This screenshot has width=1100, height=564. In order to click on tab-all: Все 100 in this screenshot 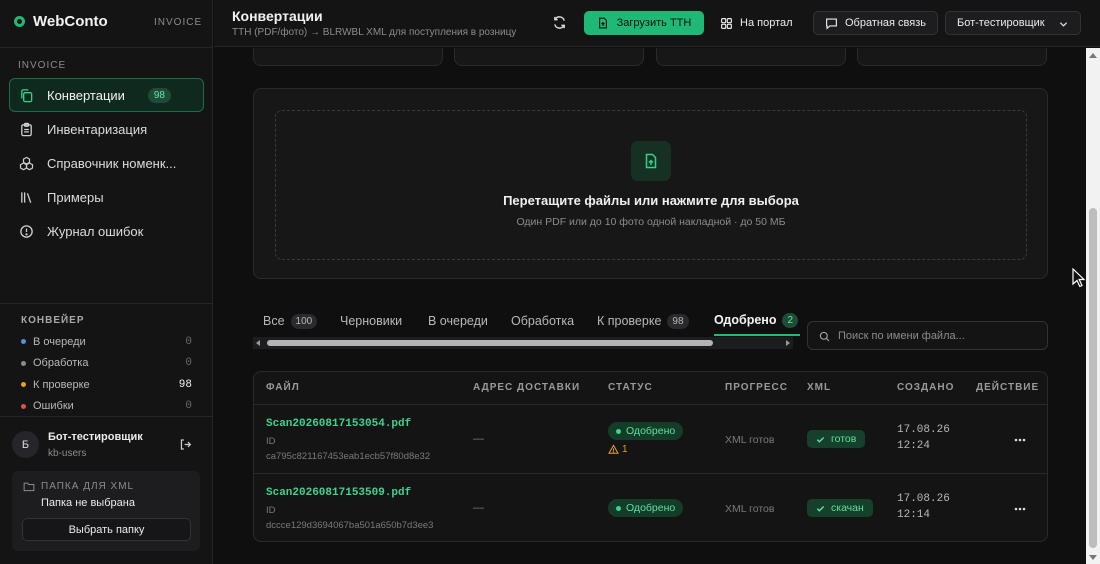, I will do `click(290, 321)`.